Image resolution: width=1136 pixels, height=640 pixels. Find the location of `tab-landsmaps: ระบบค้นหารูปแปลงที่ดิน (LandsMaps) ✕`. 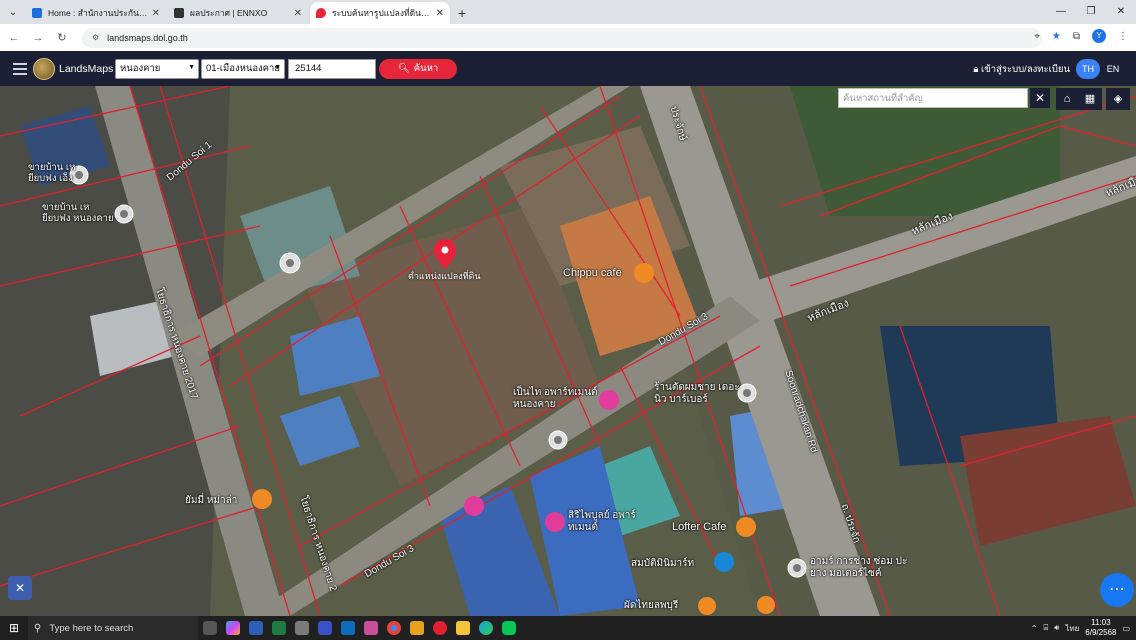

tab-landsmaps: ระบบค้นหารูปแปลงที่ดิน (LandsMaps) ✕ is located at coordinates (380, 13).